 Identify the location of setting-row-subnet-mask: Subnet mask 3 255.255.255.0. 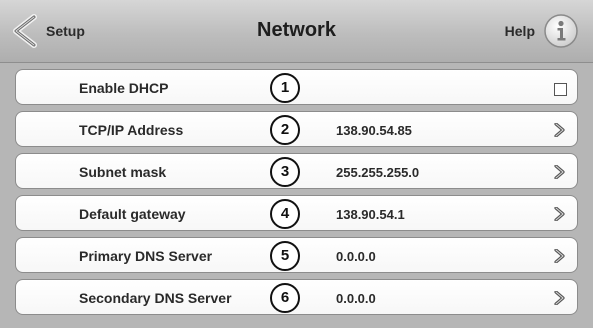
(296, 171).